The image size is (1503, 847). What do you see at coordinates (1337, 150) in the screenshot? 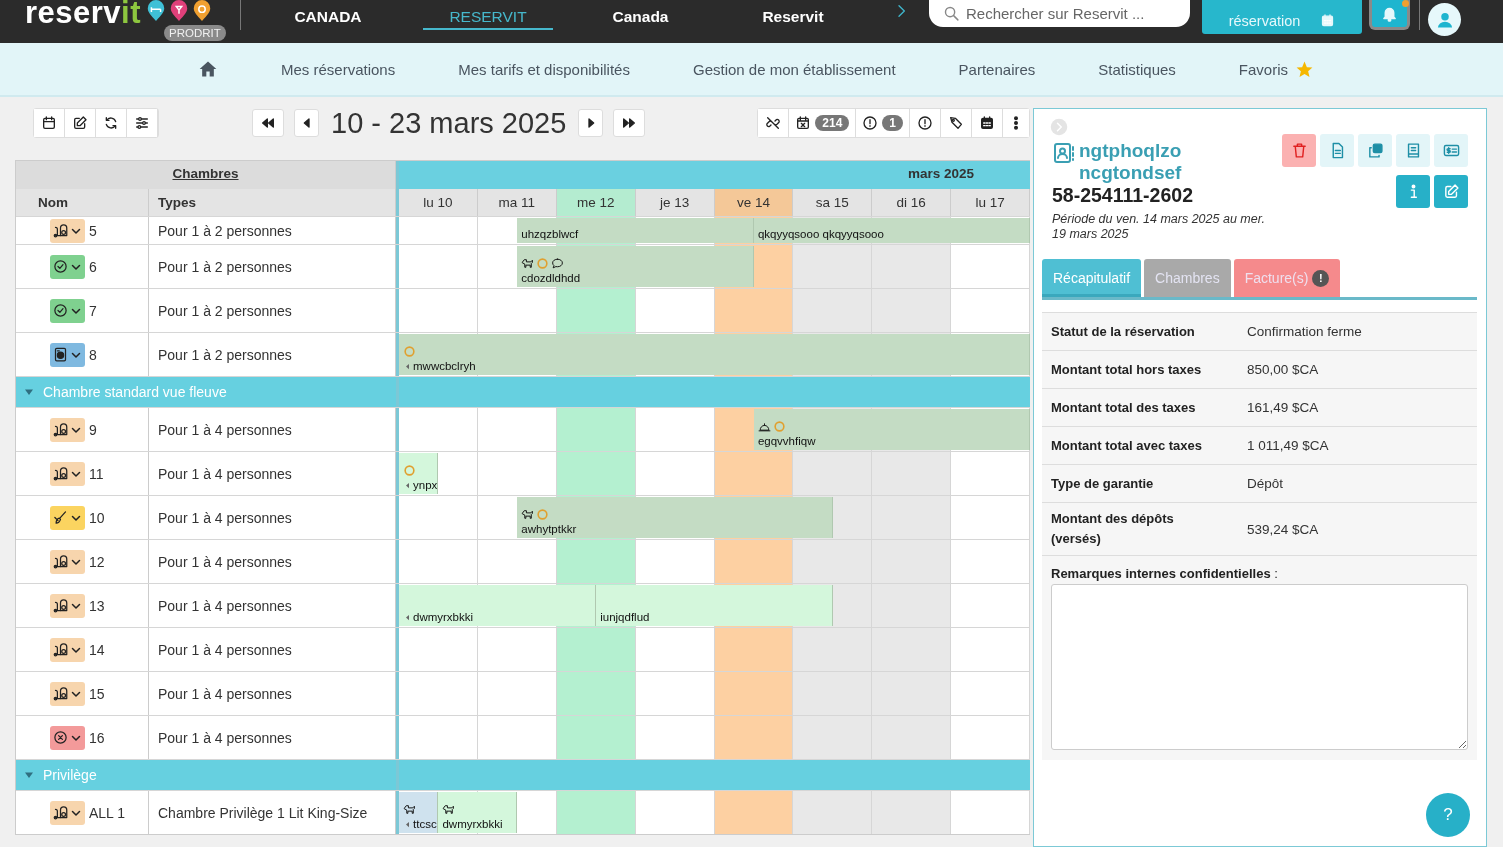
I see `document-button` at bounding box center [1337, 150].